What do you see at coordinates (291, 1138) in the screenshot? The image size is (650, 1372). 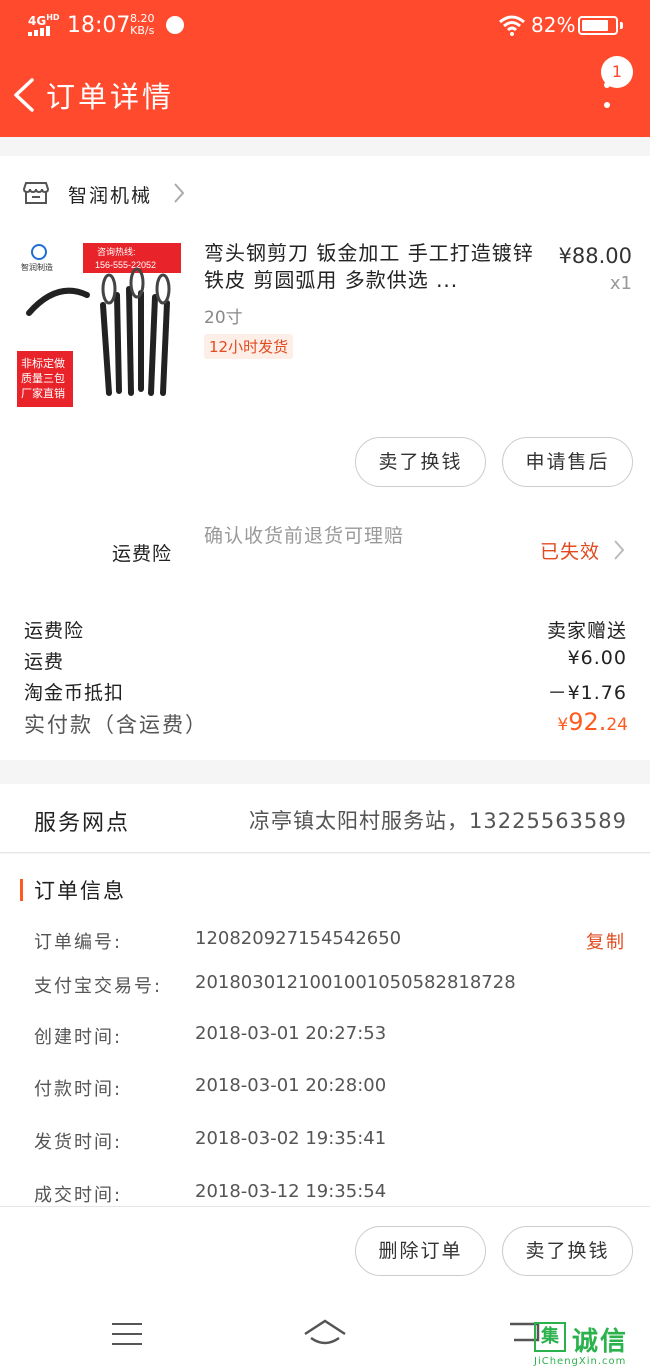 I see `info-value: 2018-03-02 19:35:41` at bounding box center [291, 1138].